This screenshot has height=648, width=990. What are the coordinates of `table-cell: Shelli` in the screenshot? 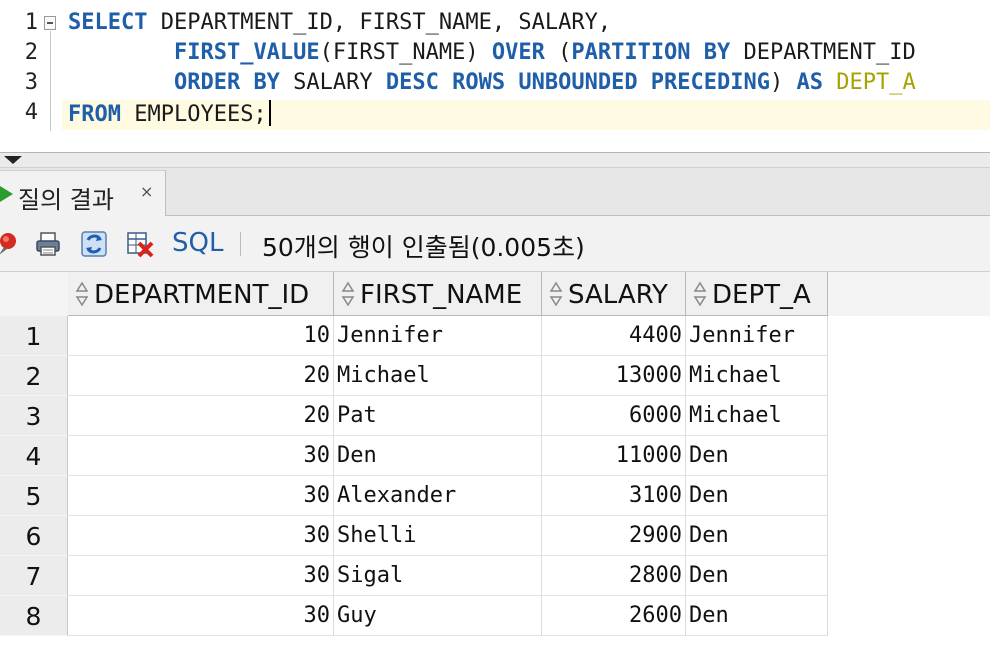 It's located at (438, 536).